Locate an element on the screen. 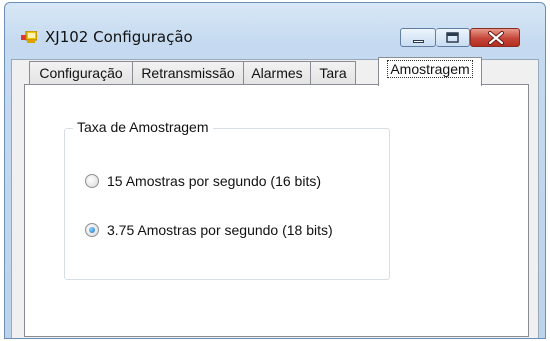 The image size is (550, 341). tab-label: Alarmes is located at coordinates (277, 73).